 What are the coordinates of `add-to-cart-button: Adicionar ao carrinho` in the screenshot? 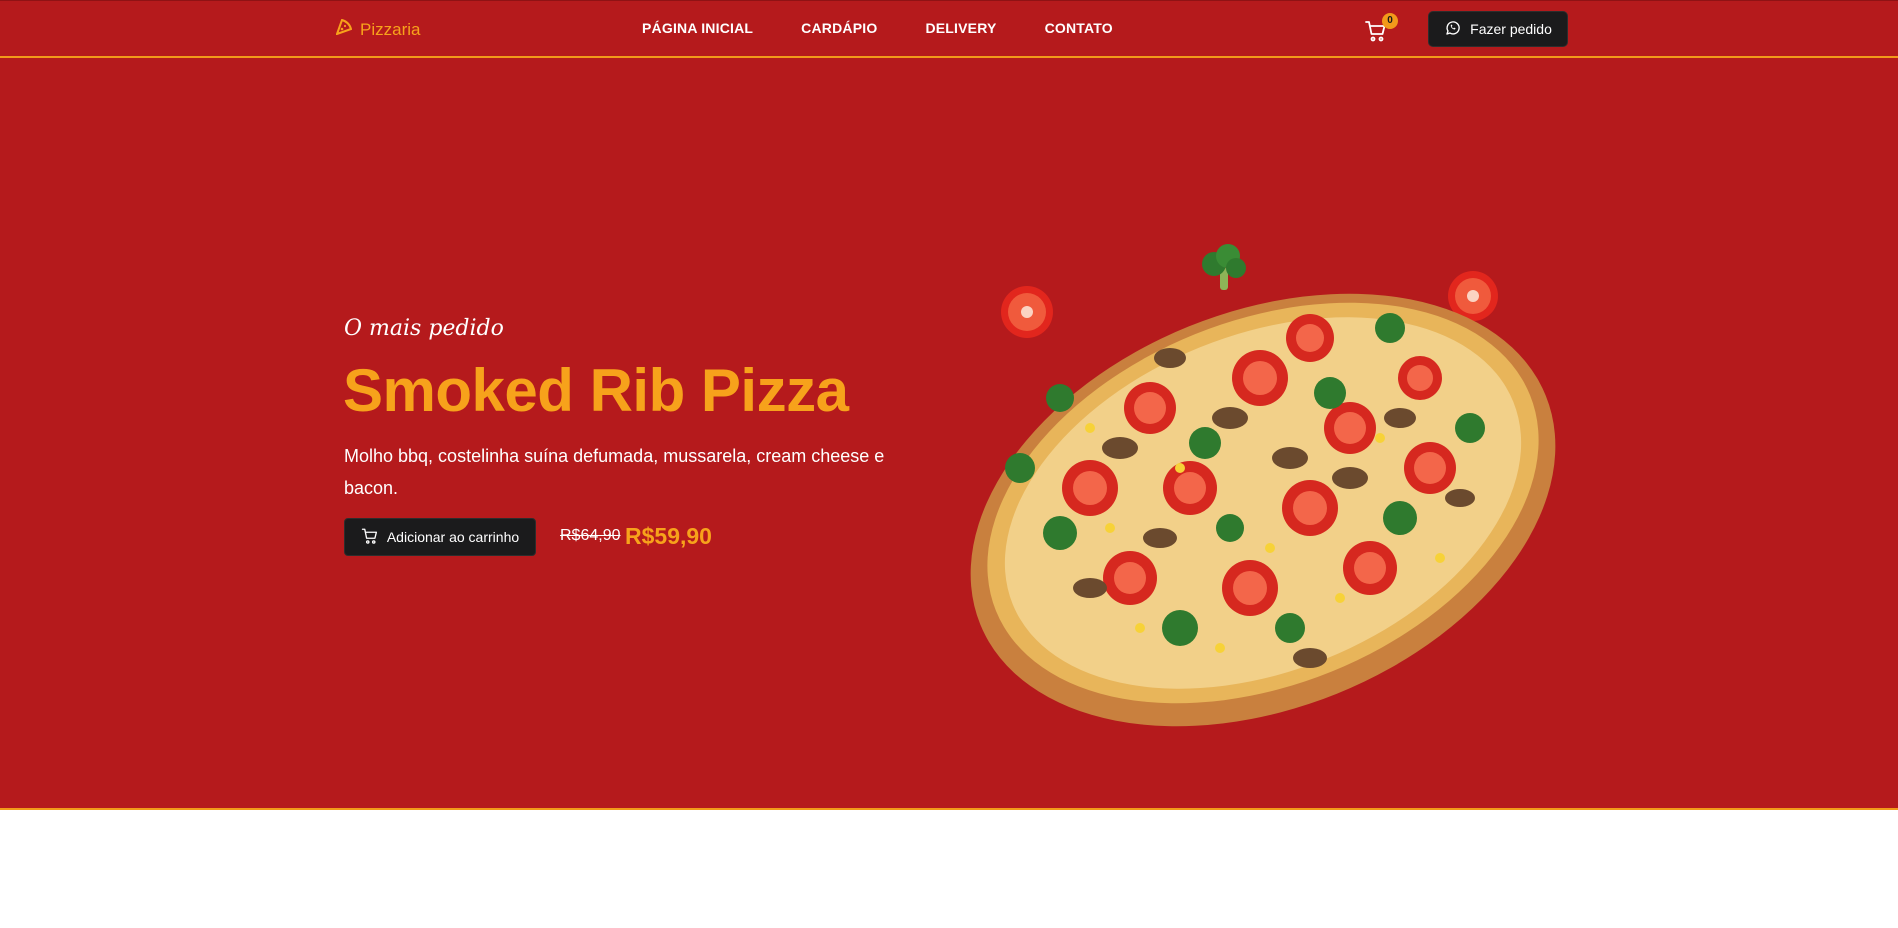 It's located at (440, 537).